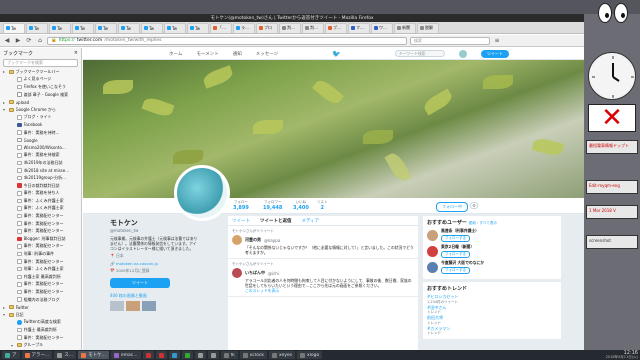  I want to click on trend-item: #カメラマン トレンド, so click(492, 331).